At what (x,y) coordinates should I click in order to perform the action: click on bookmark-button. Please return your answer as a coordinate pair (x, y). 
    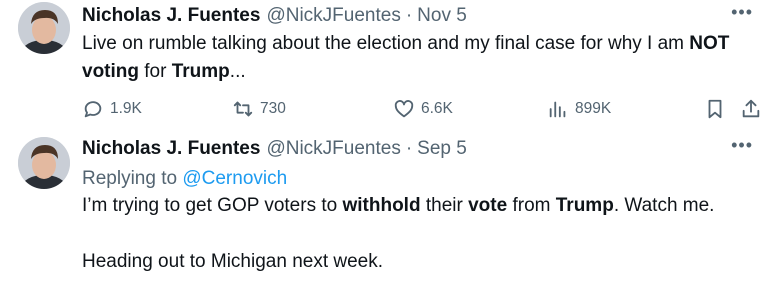
    Looking at the image, I should click on (715, 109).